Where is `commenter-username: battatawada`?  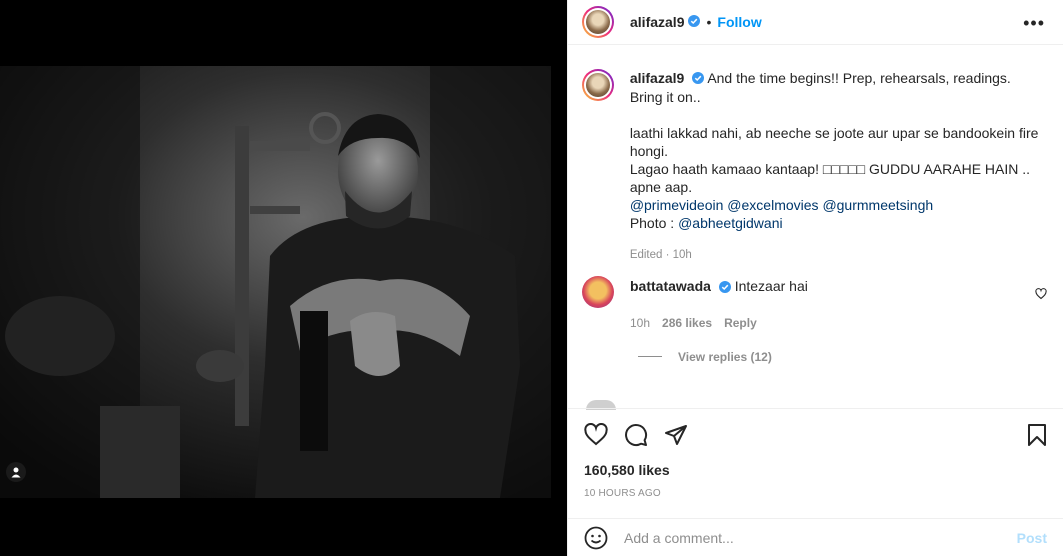 commenter-username: battatawada is located at coordinates (670, 286).